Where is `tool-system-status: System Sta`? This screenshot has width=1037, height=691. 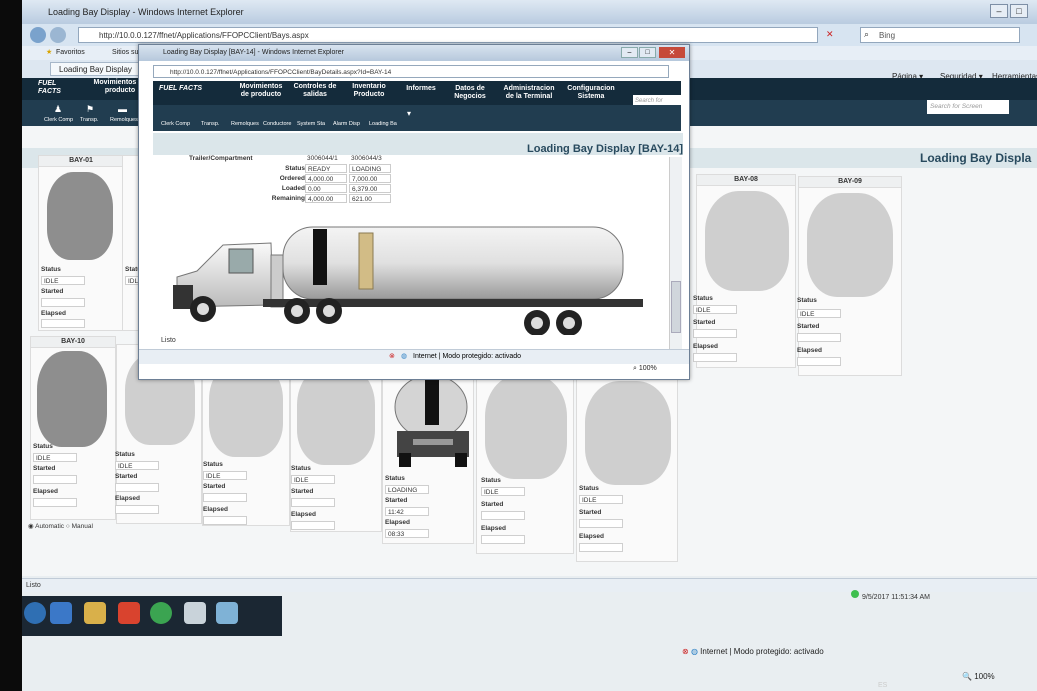
tool-system-status: System Sta is located at coordinates (311, 124).